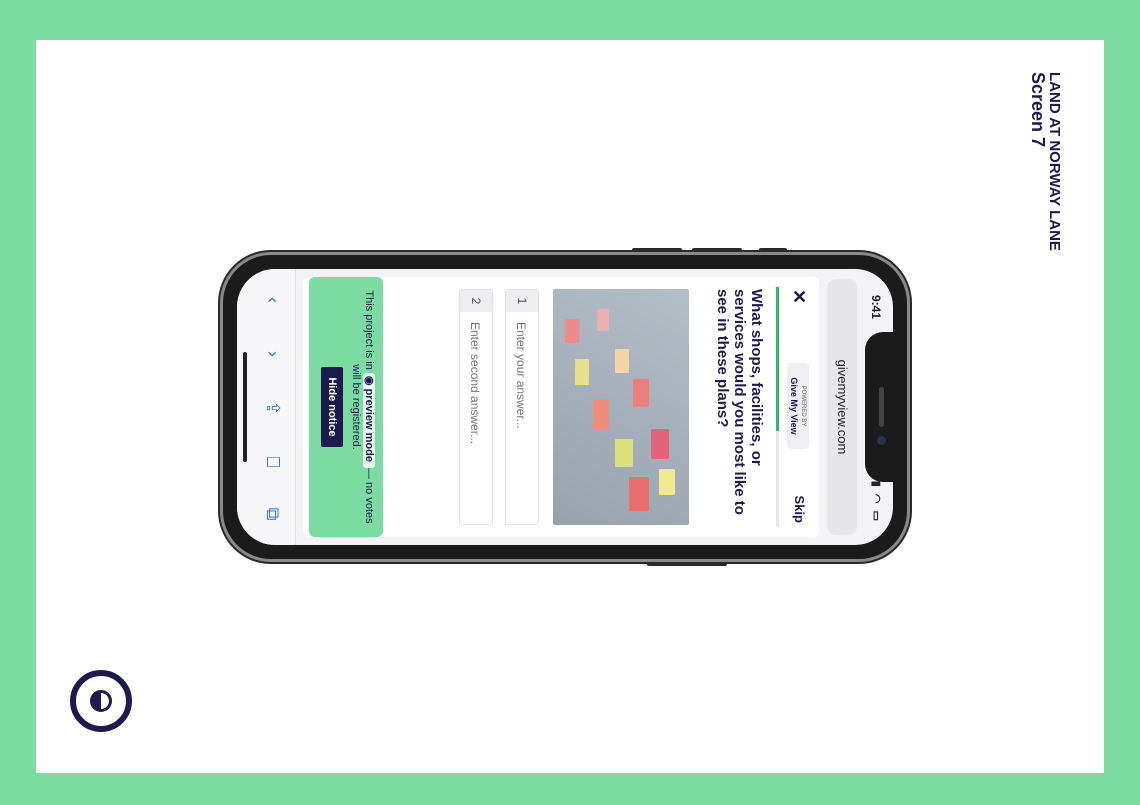 Image resolution: width=1140 pixels, height=805 pixels. I want to click on phone-notch, so click(879, 407).